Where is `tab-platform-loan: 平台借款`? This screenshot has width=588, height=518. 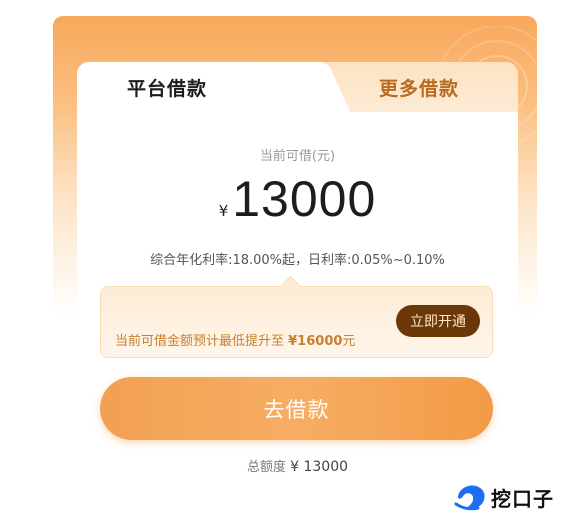
tab-platform-loan: 平台借款 is located at coordinates (197, 87).